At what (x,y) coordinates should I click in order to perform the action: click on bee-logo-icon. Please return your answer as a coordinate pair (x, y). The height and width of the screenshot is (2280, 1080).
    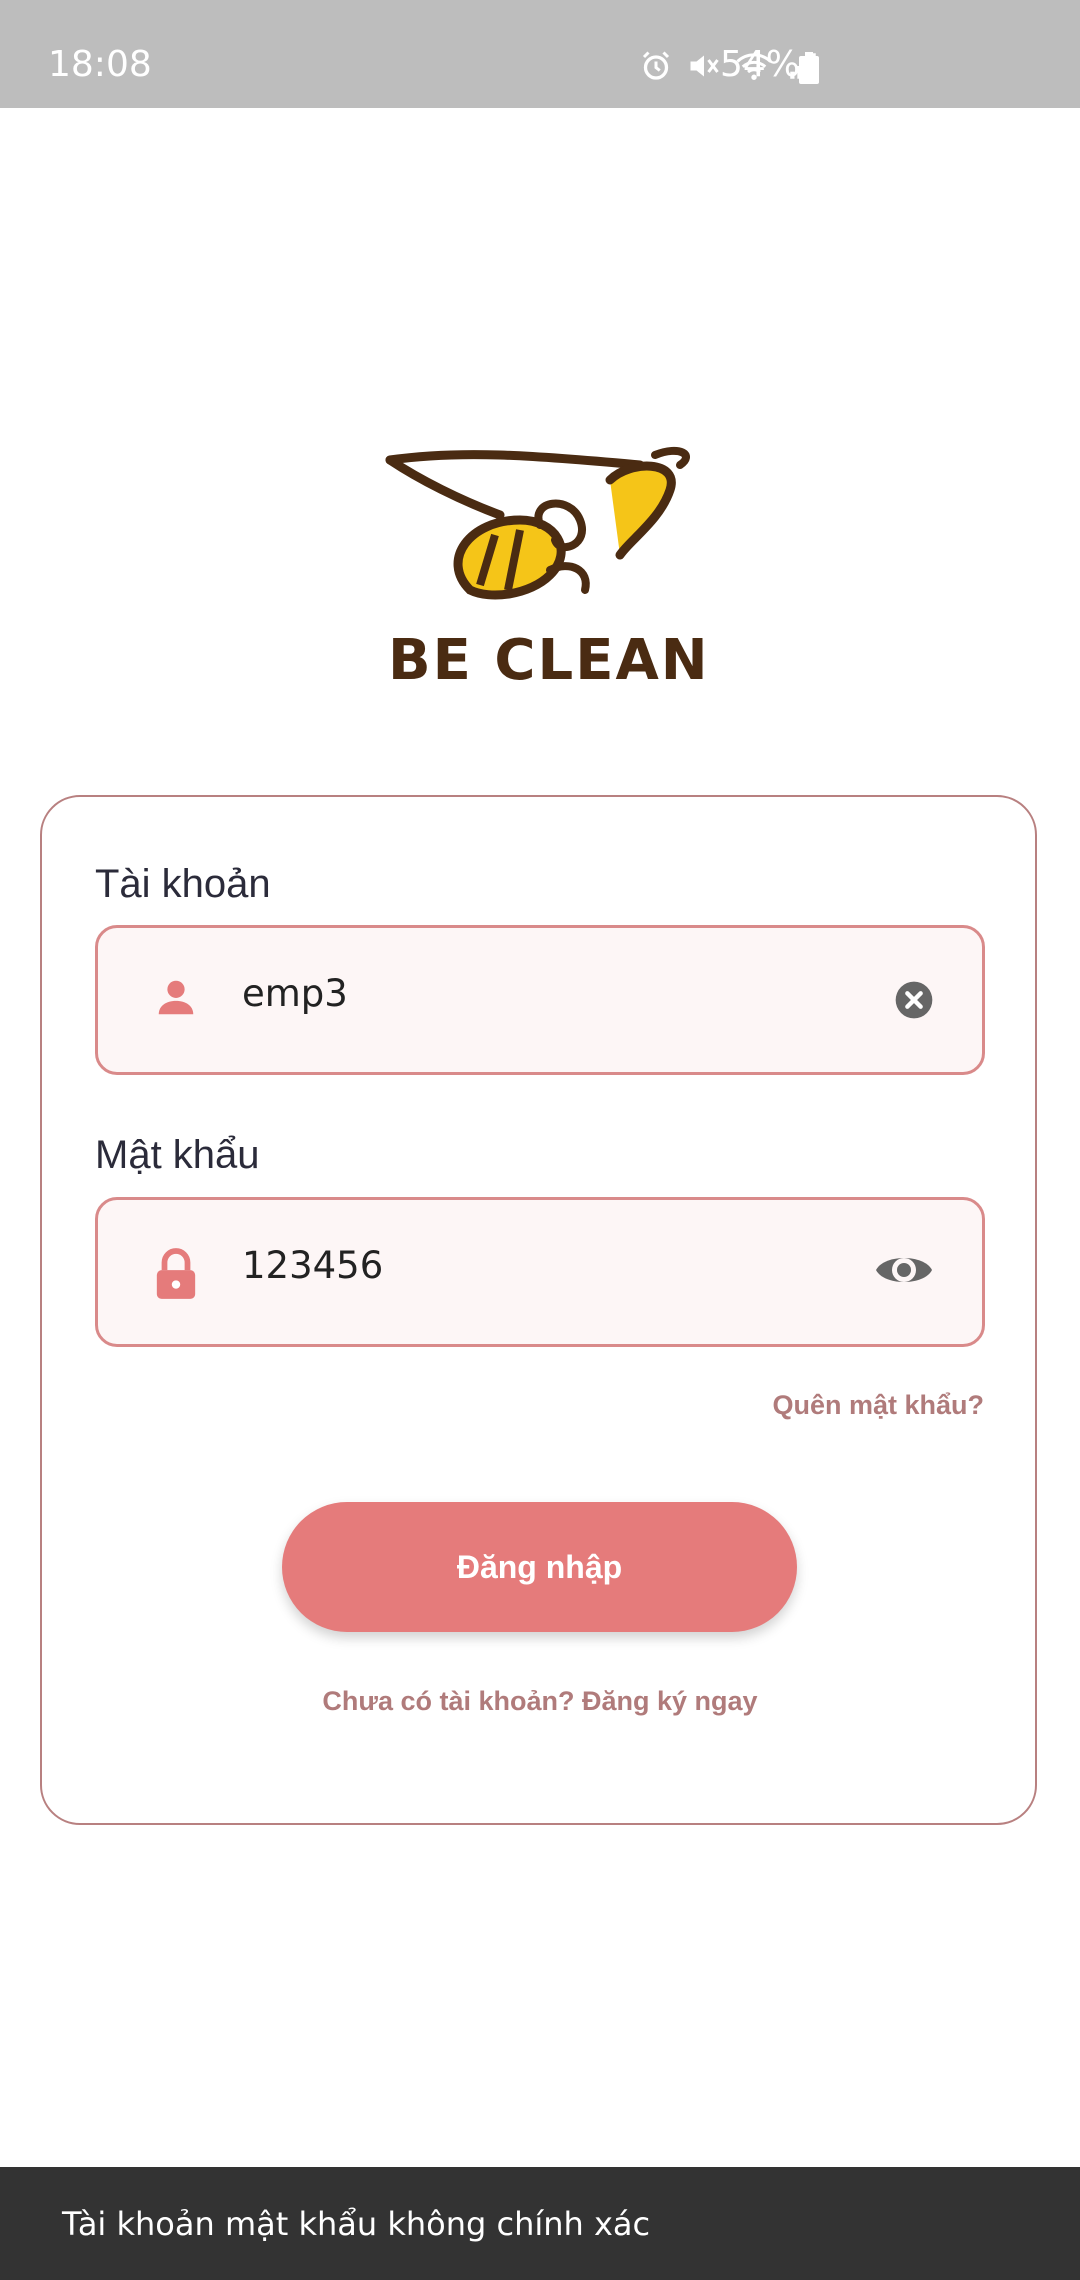
    Looking at the image, I should click on (537, 523).